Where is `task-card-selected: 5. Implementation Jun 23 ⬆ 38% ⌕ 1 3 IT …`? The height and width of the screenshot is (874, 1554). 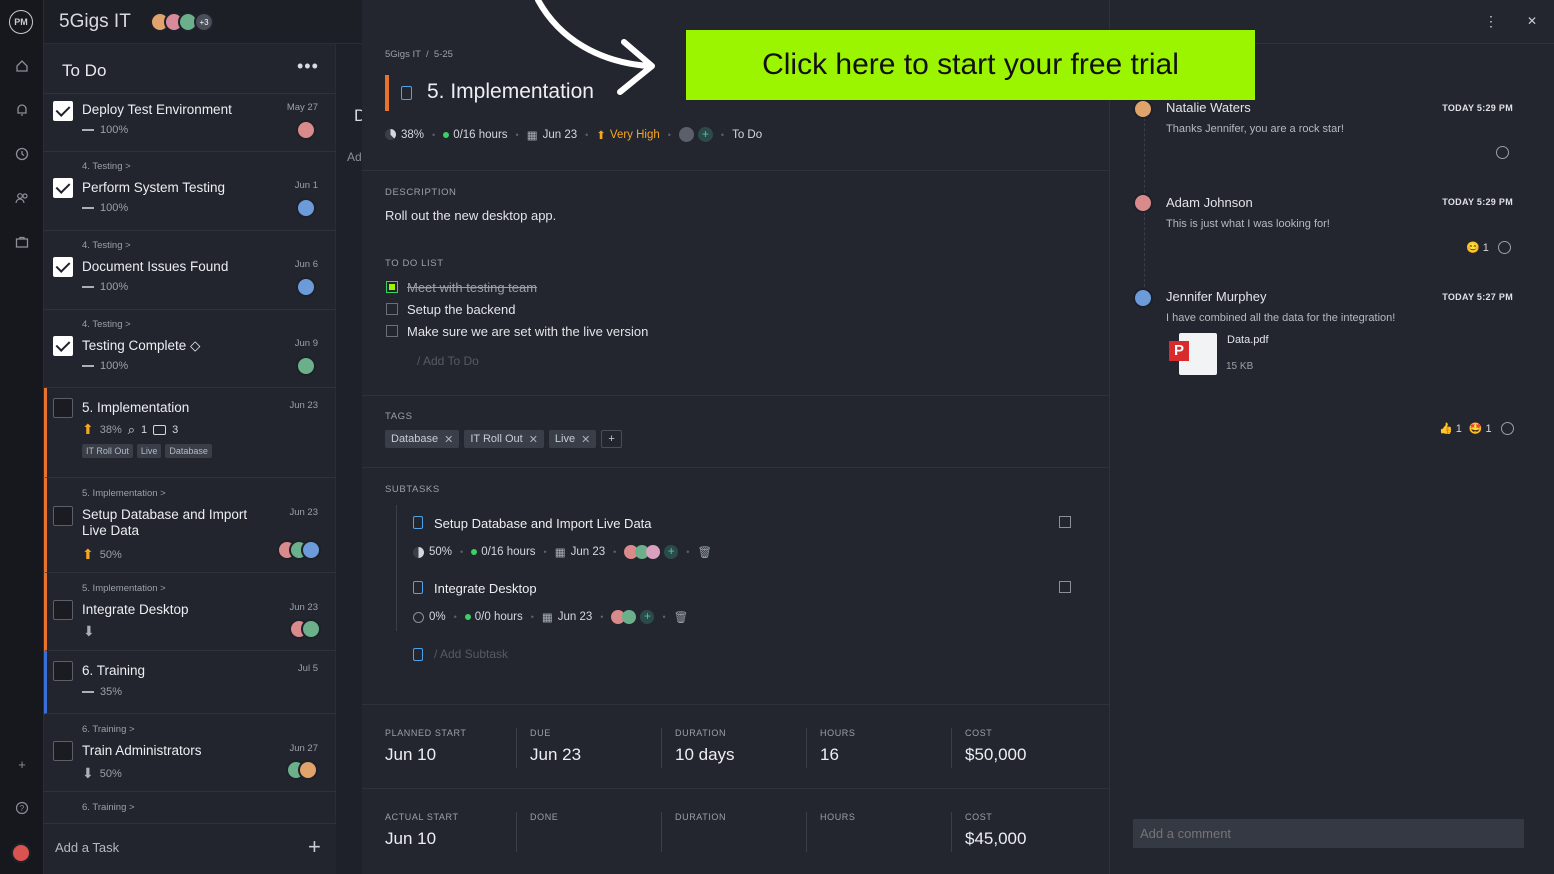 task-card-selected: 5. Implementation Jun 23 ⬆ 38% ⌕ 1 3 IT … is located at coordinates (190, 433).